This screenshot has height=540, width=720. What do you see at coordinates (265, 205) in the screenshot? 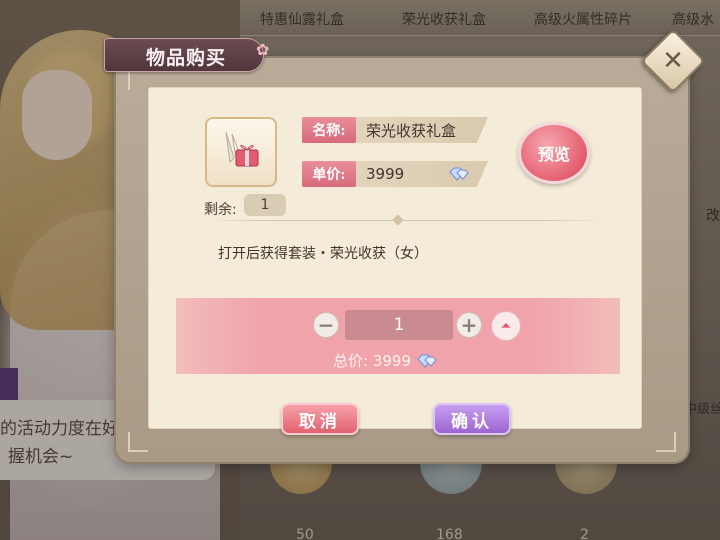
I see `remaining-value: 1` at bounding box center [265, 205].